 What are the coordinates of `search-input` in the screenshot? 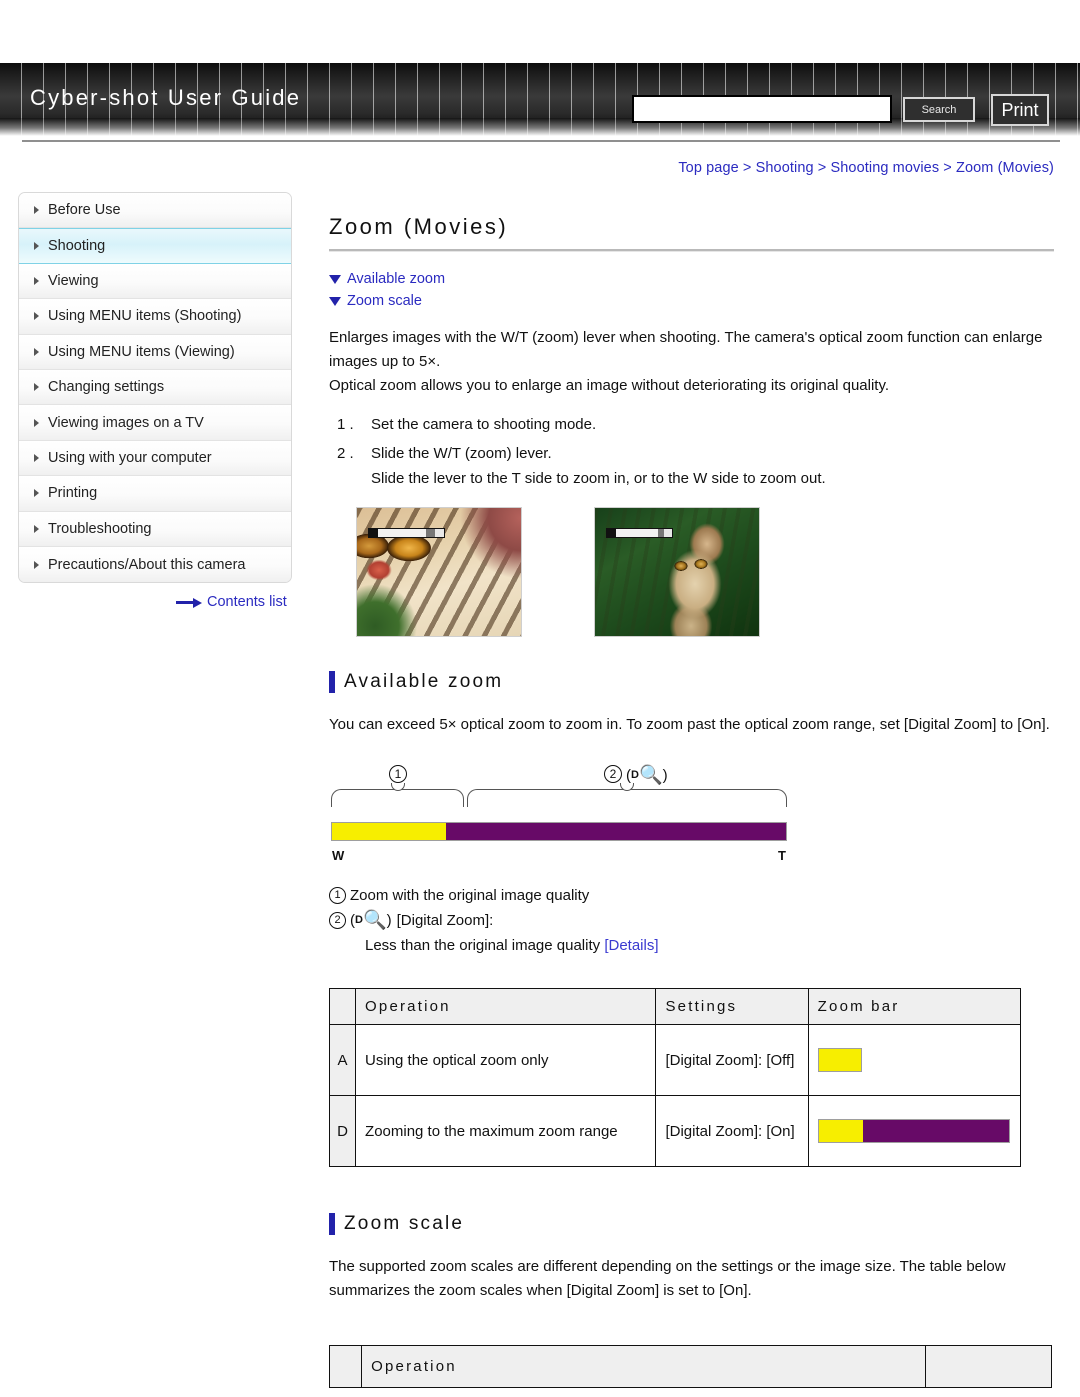 It's located at (762, 109).